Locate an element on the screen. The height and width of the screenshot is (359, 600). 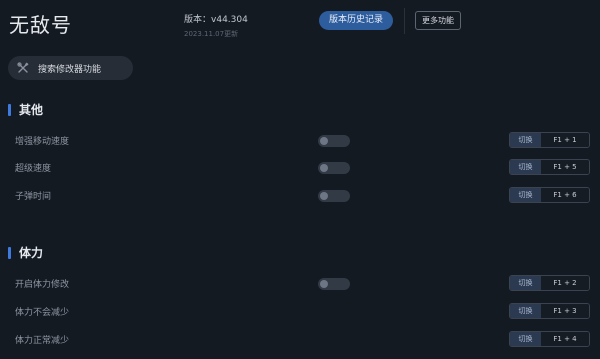
header-divider is located at coordinates (404, 21).